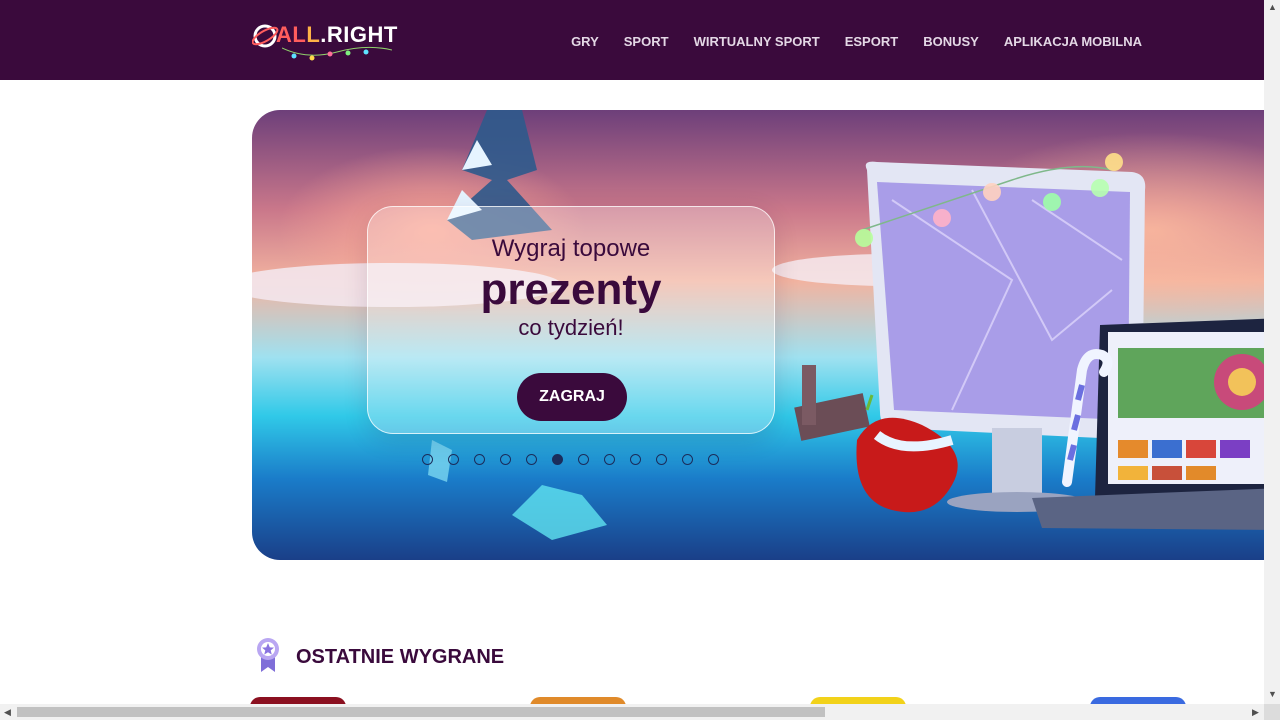  I want to click on vertical-scrollbar: ▲ ▼, so click(1272, 352).